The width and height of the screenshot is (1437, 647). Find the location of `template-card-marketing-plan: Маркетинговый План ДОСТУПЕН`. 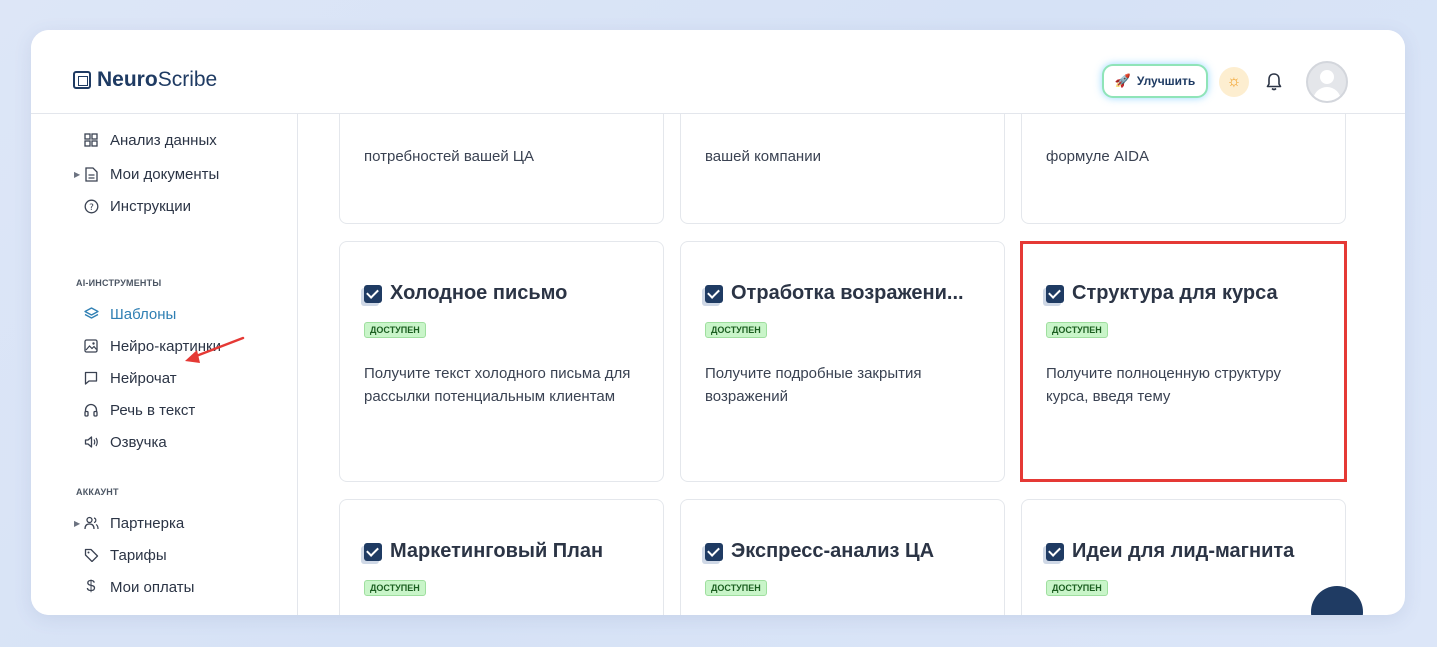

template-card-marketing-plan: Маркетинговый План ДОСТУПЕН is located at coordinates (501, 557).